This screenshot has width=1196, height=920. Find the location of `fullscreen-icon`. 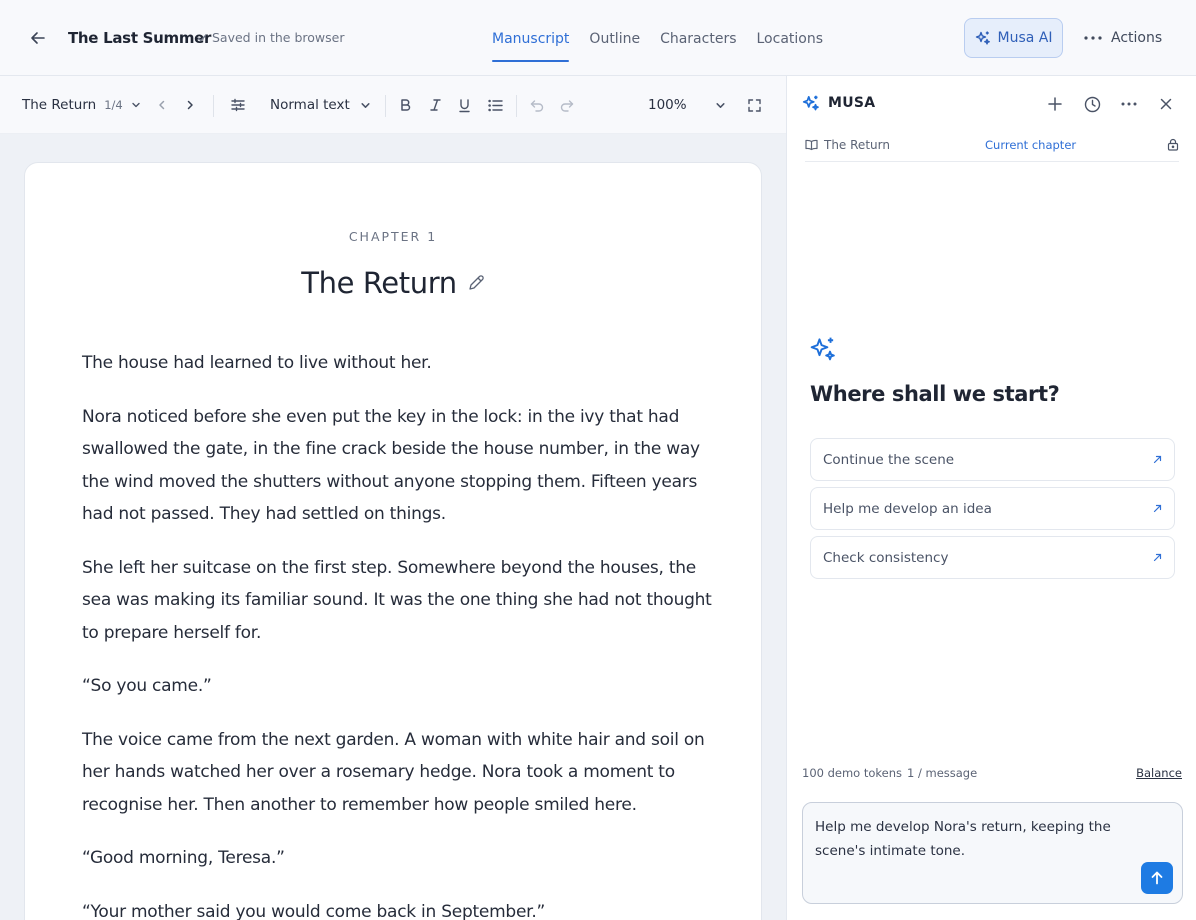

fullscreen-icon is located at coordinates (754, 105).